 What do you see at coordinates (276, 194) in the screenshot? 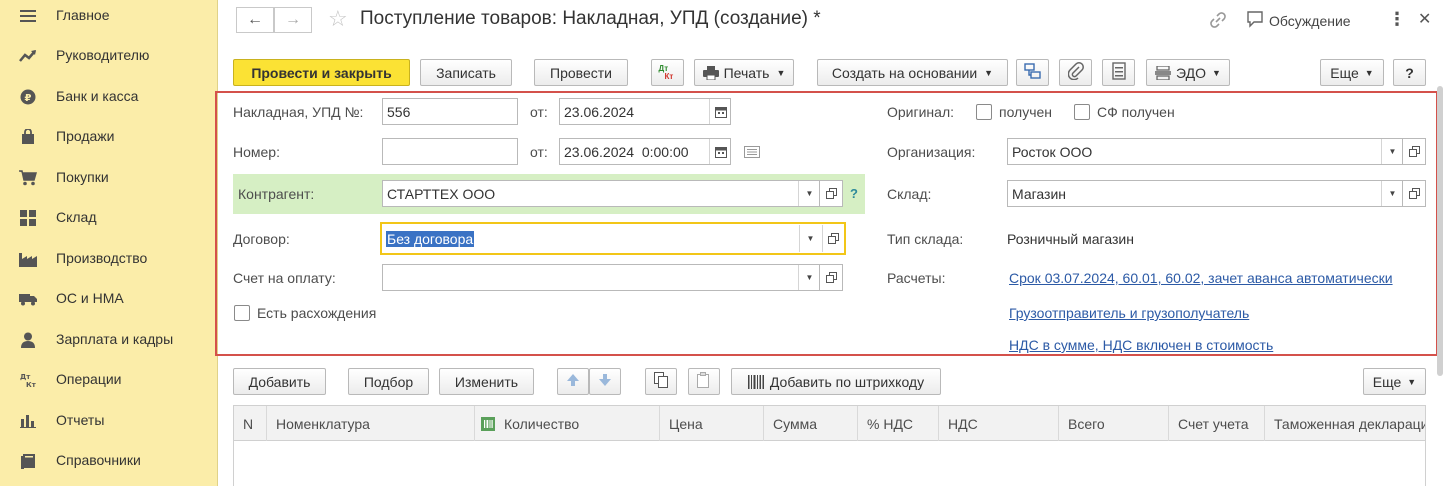
I see `counterparty-label: Контрагент:` at bounding box center [276, 194].